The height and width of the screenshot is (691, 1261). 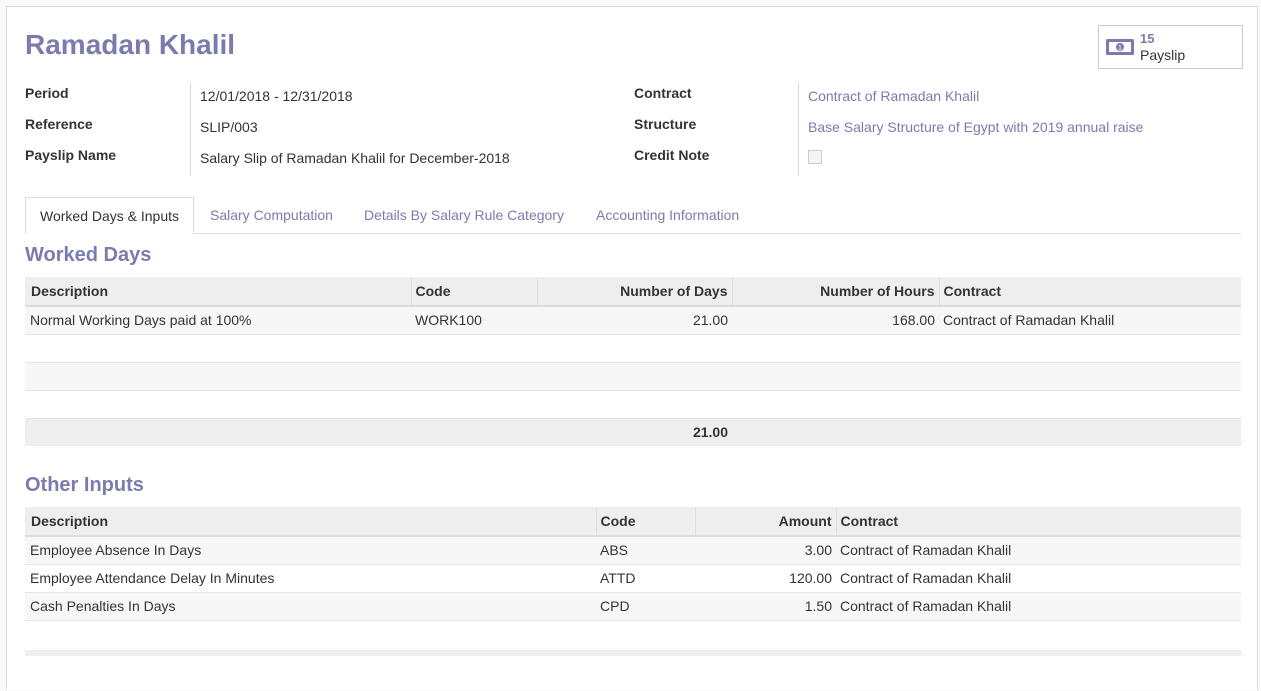 I want to click on left-divider, so click(x=190, y=129).